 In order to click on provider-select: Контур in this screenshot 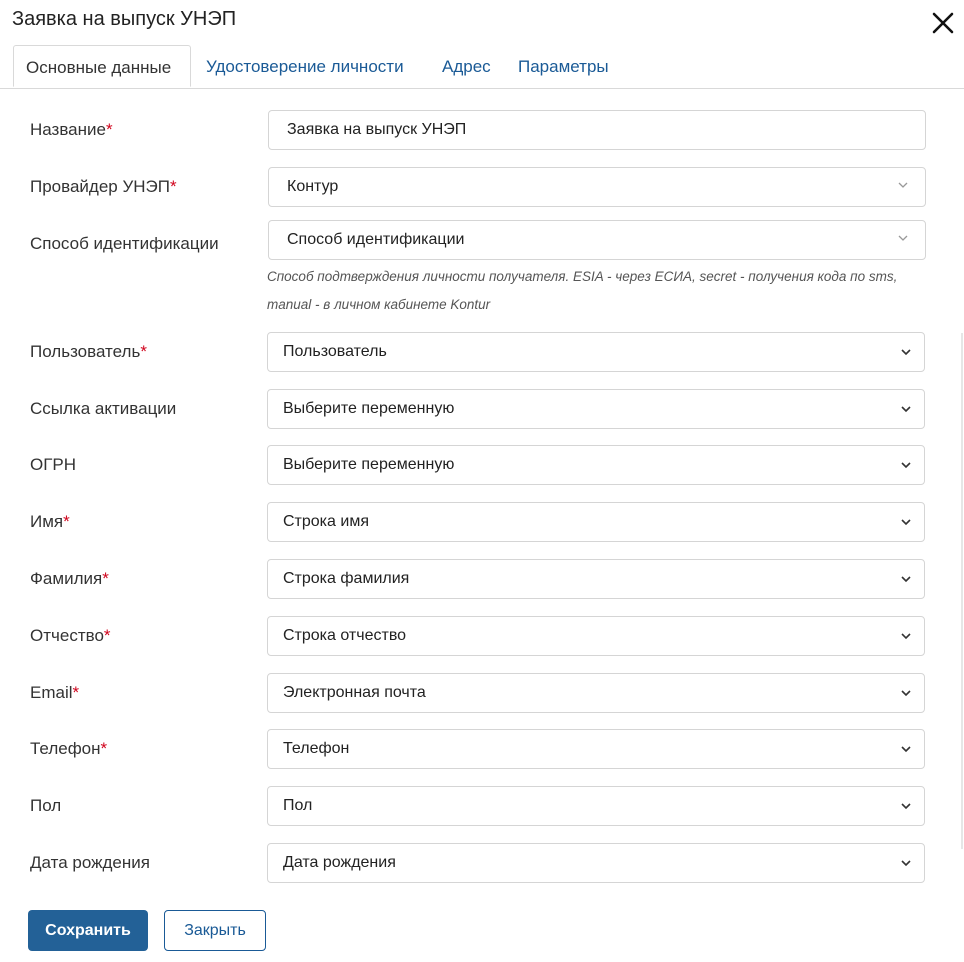, I will do `click(597, 187)`.